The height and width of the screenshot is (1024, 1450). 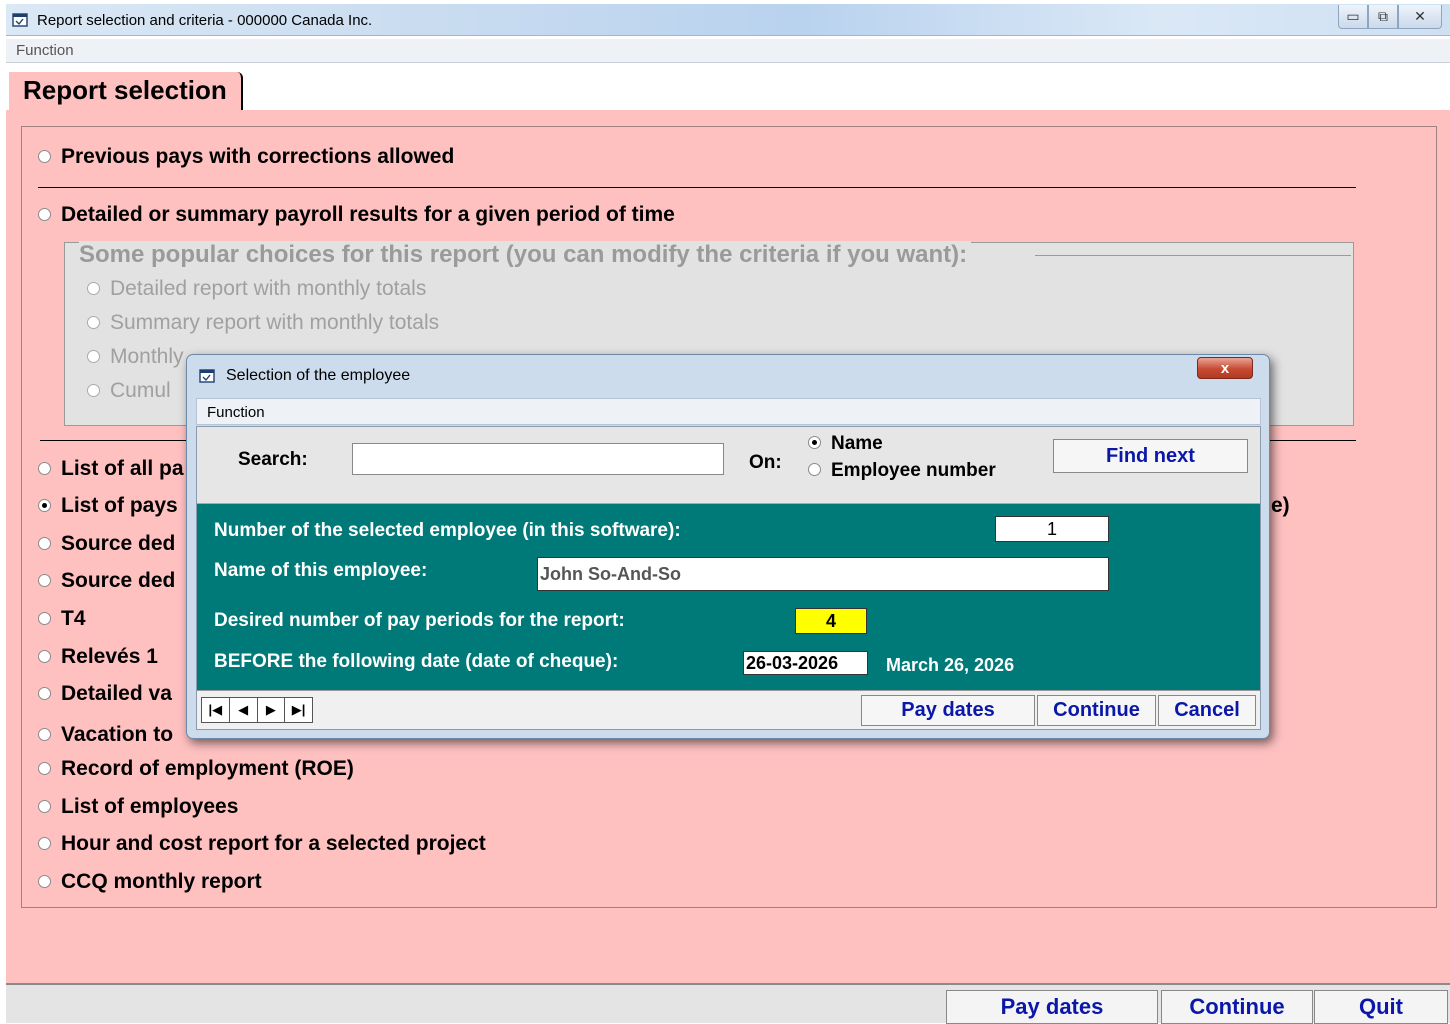 What do you see at coordinates (913, 470) in the screenshot?
I see `radio-label: Employee number` at bounding box center [913, 470].